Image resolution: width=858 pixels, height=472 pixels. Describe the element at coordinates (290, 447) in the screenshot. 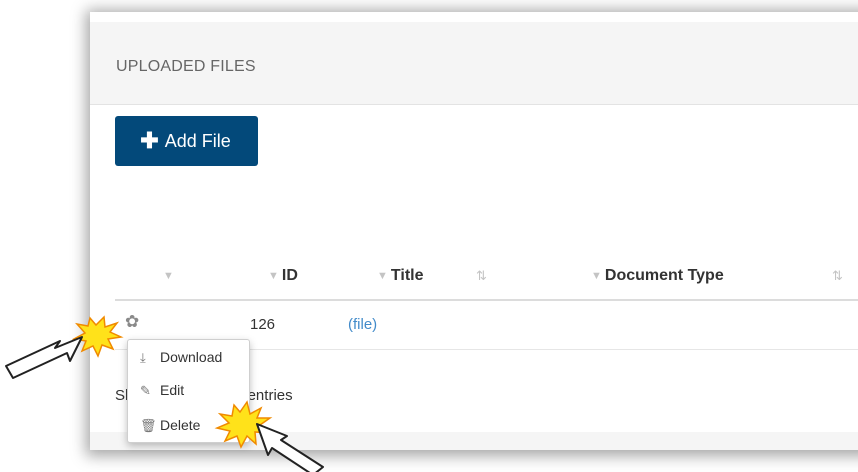

I see `arrow-to-delete` at that location.